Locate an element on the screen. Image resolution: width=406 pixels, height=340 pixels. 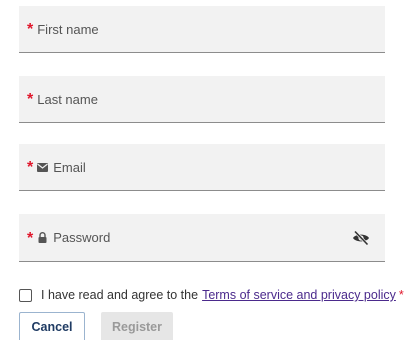
password-label-text: Password is located at coordinates (82, 237).